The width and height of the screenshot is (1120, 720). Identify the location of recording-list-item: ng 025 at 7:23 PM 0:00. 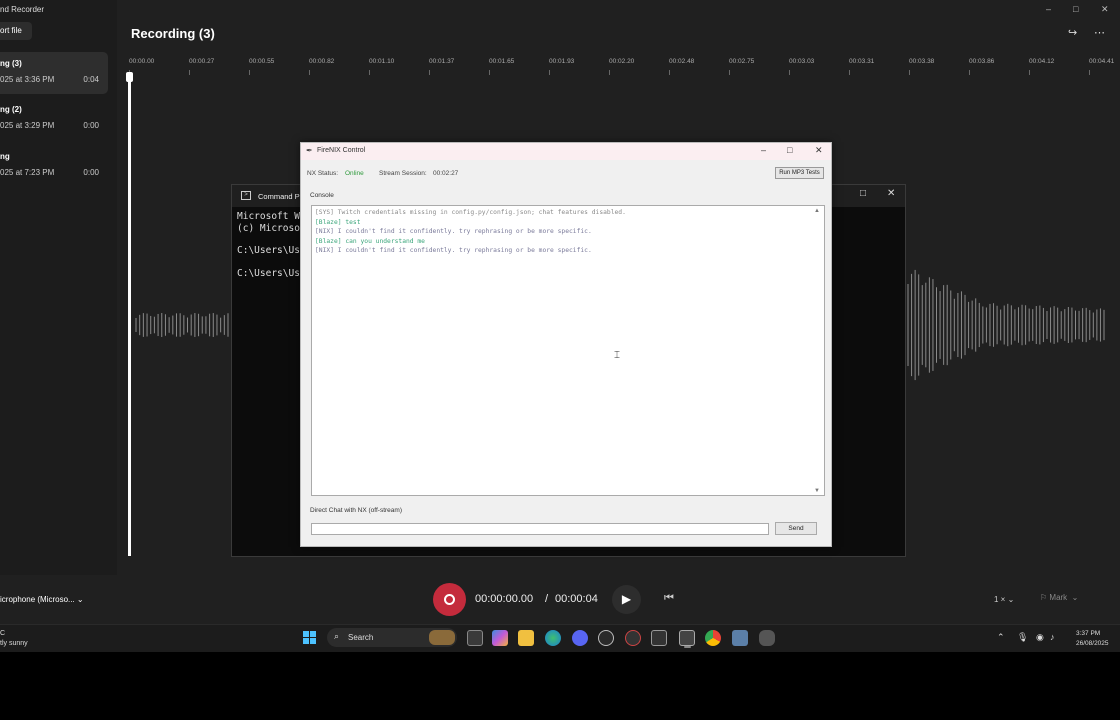
(54, 166).